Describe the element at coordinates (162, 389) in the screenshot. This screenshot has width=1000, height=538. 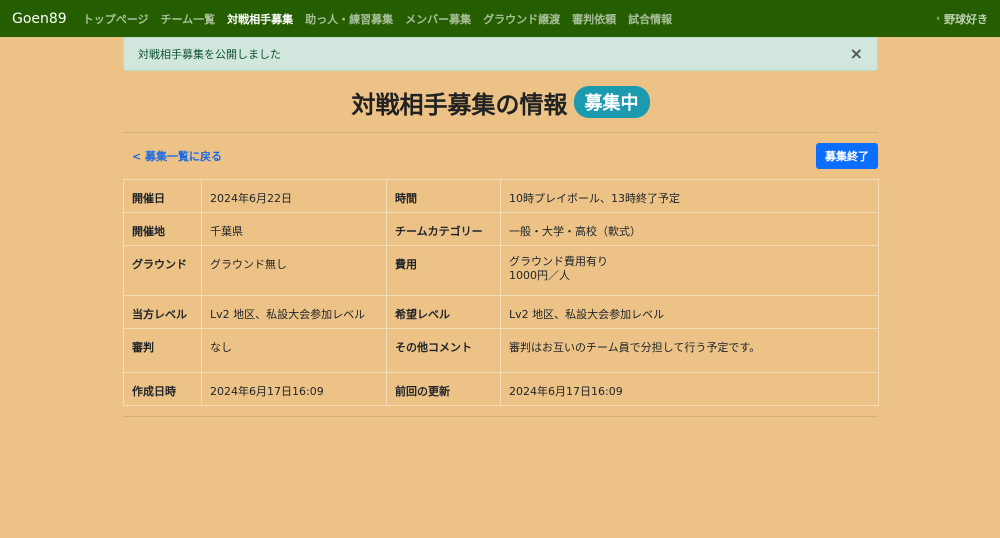
I see `created-label: 作成日時` at that location.